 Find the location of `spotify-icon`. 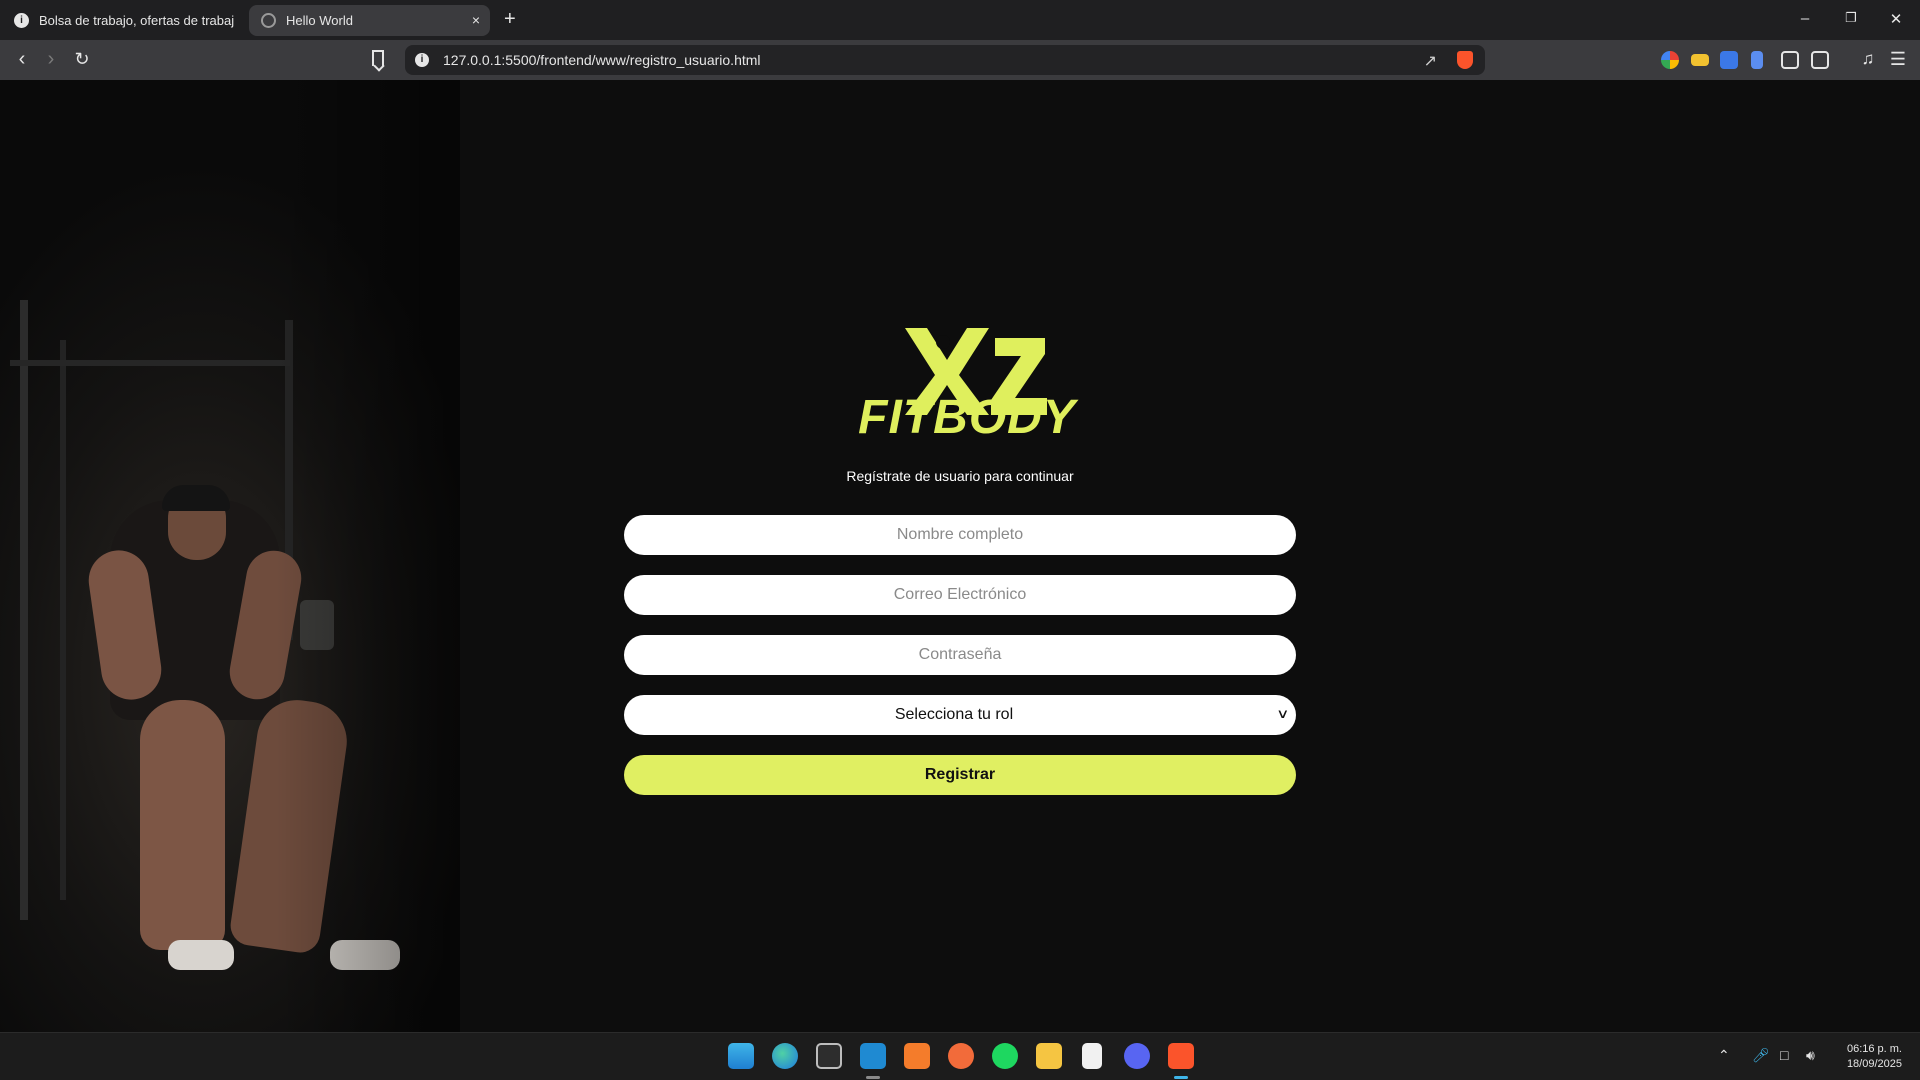

spotify-icon is located at coordinates (1005, 1056).